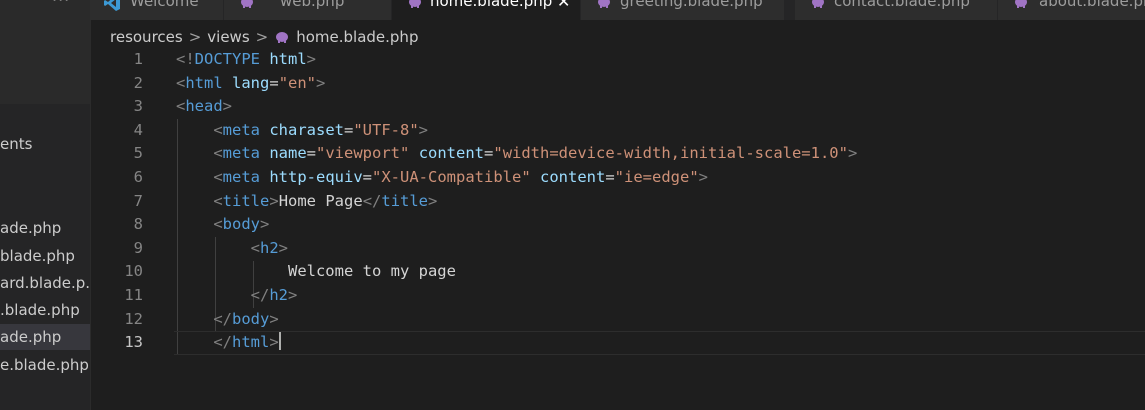 The width and height of the screenshot is (1145, 410). Describe the element at coordinates (316, 272) in the screenshot. I see `code-text: Welcome to my page` at that location.